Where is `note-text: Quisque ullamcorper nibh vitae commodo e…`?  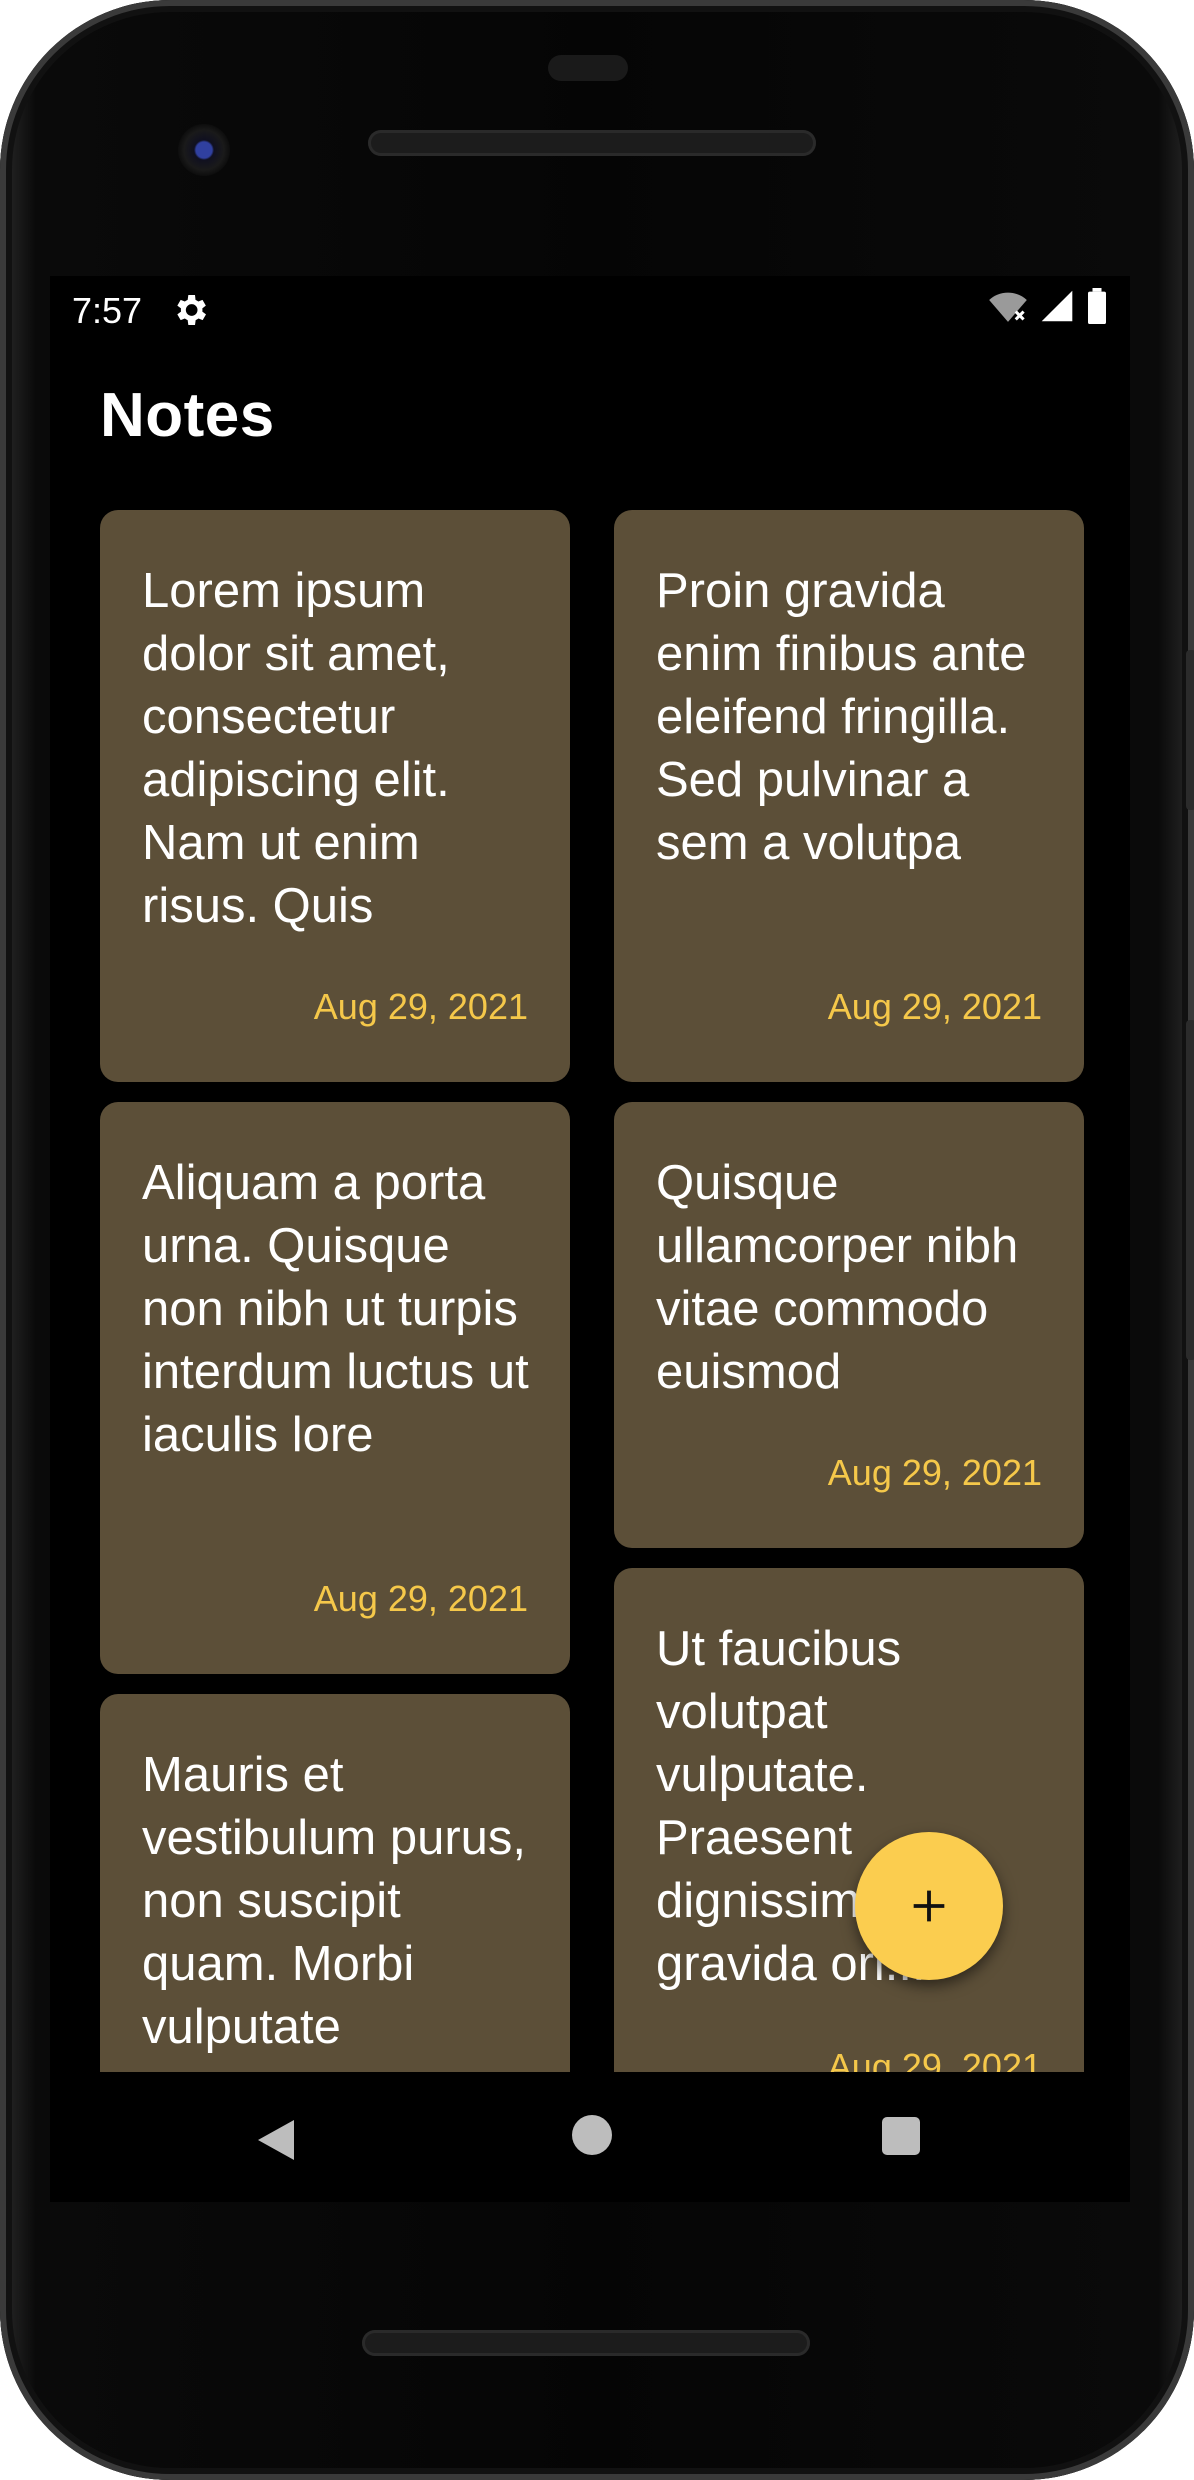
note-text: Quisque ullamcorper nibh vitae commodo e… is located at coordinates (837, 1277).